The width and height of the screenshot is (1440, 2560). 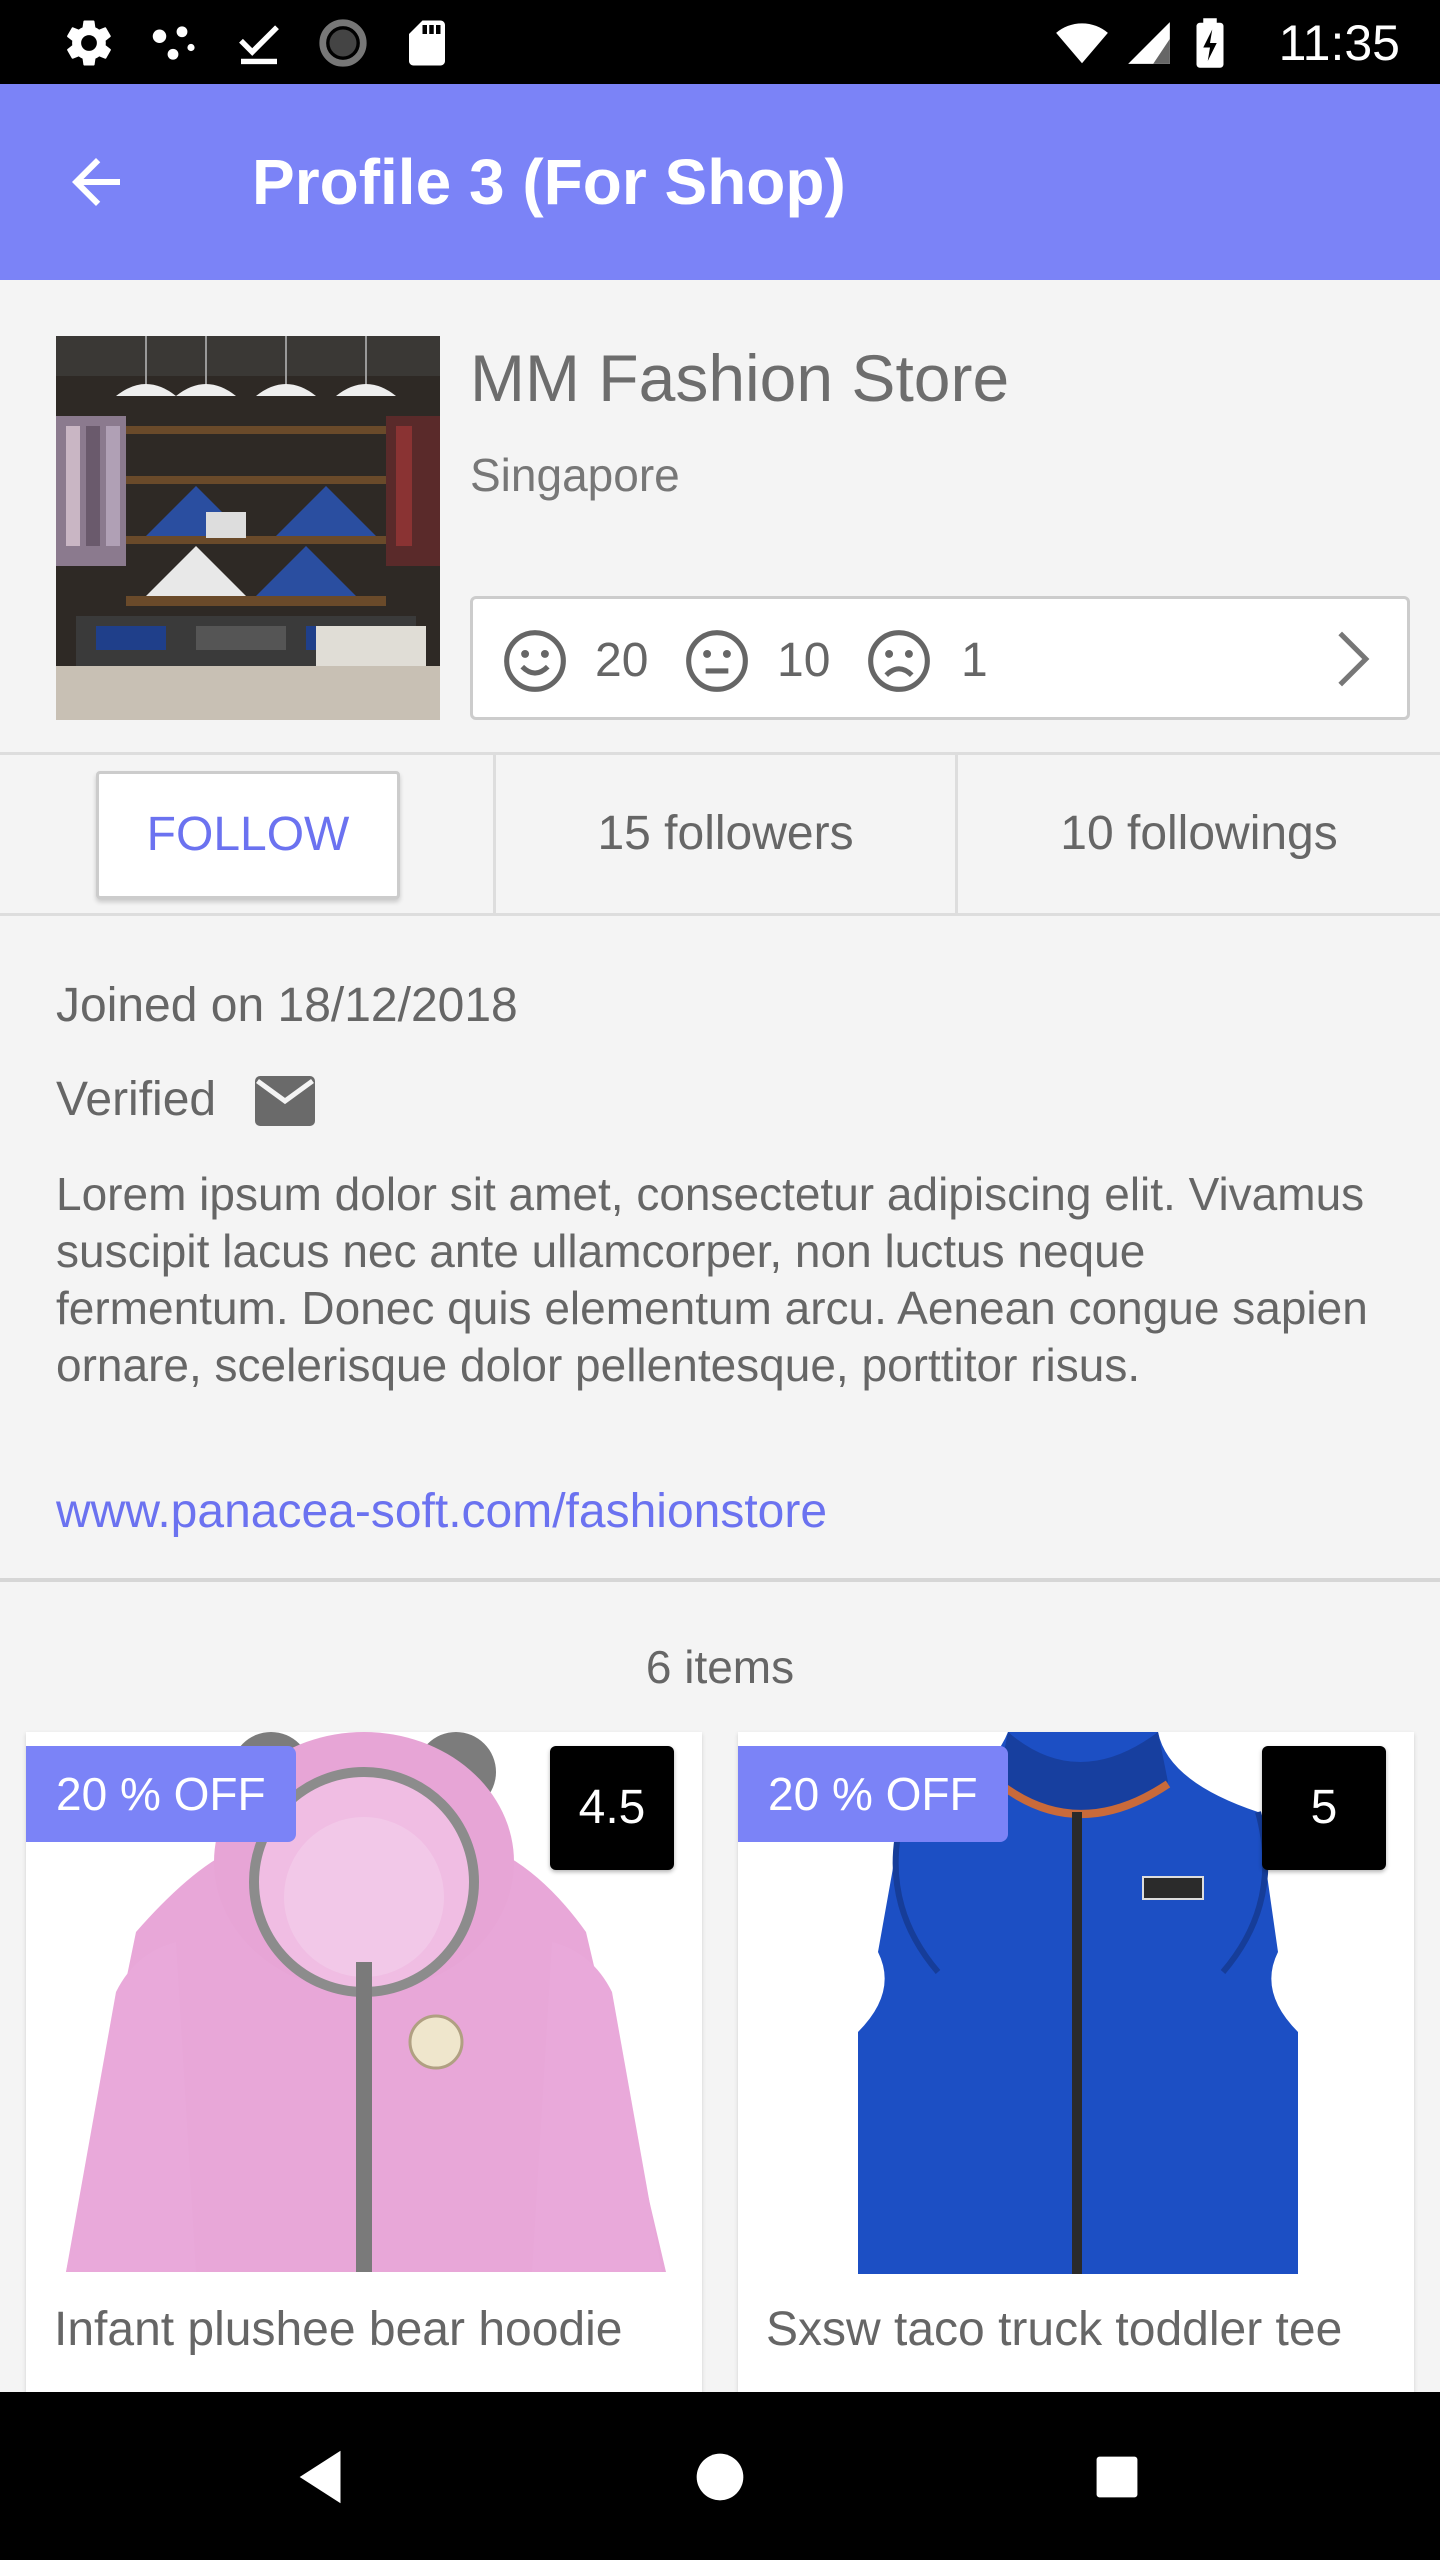 I want to click on section-divider, so click(x=720, y=1580).